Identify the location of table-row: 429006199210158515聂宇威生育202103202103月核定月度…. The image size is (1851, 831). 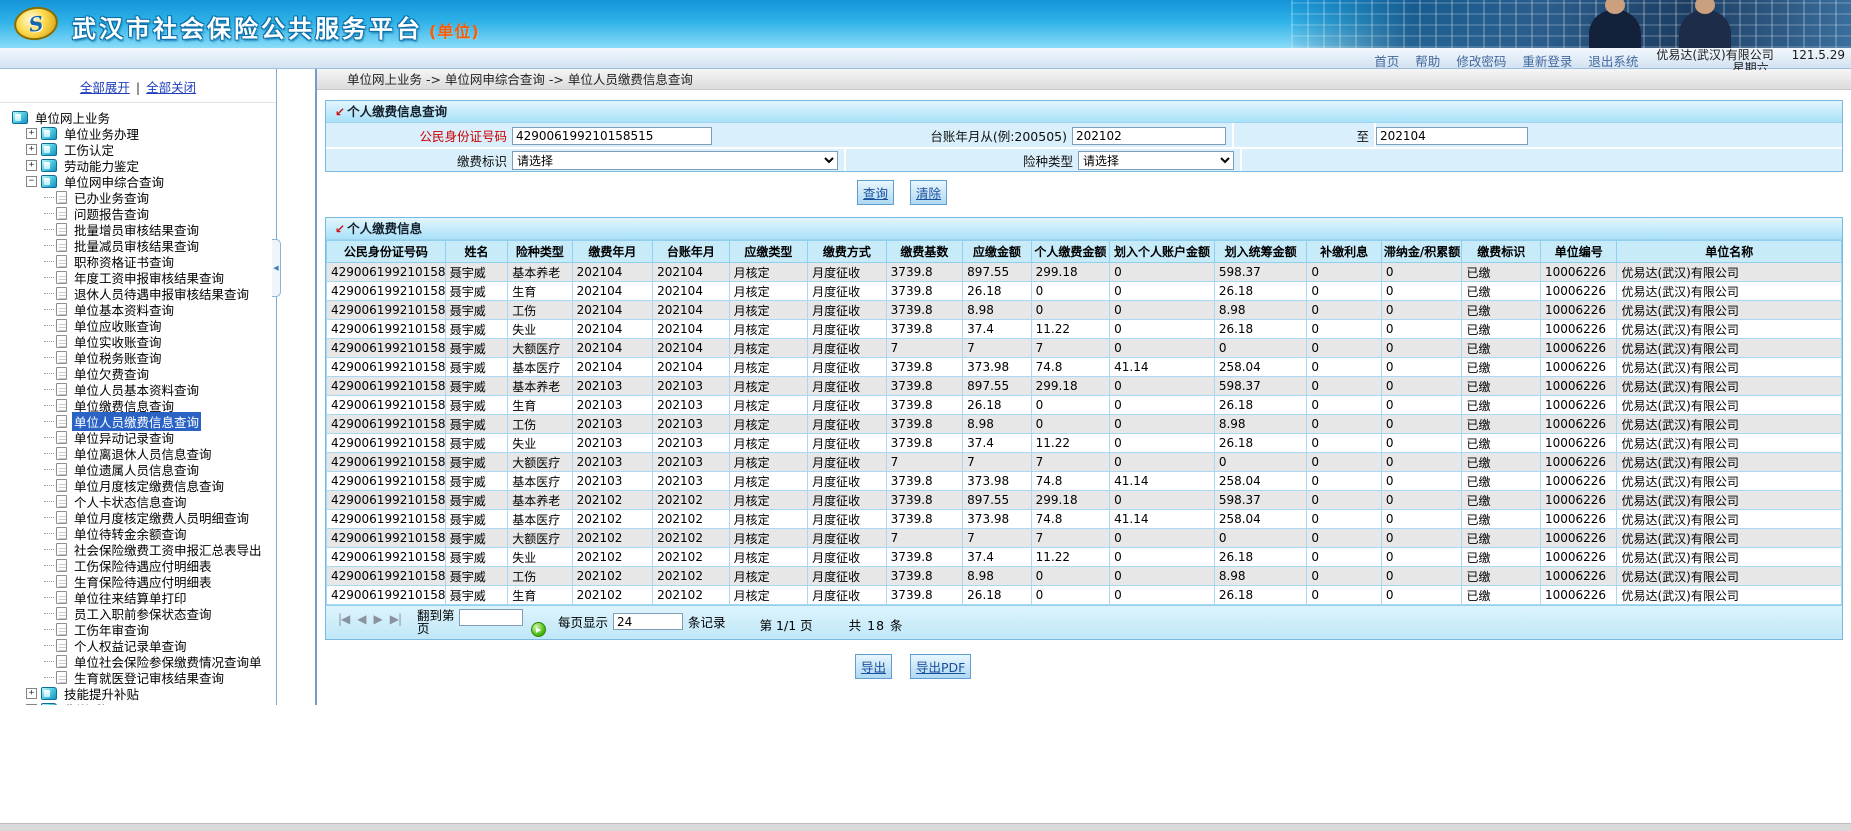
(1084, 405).